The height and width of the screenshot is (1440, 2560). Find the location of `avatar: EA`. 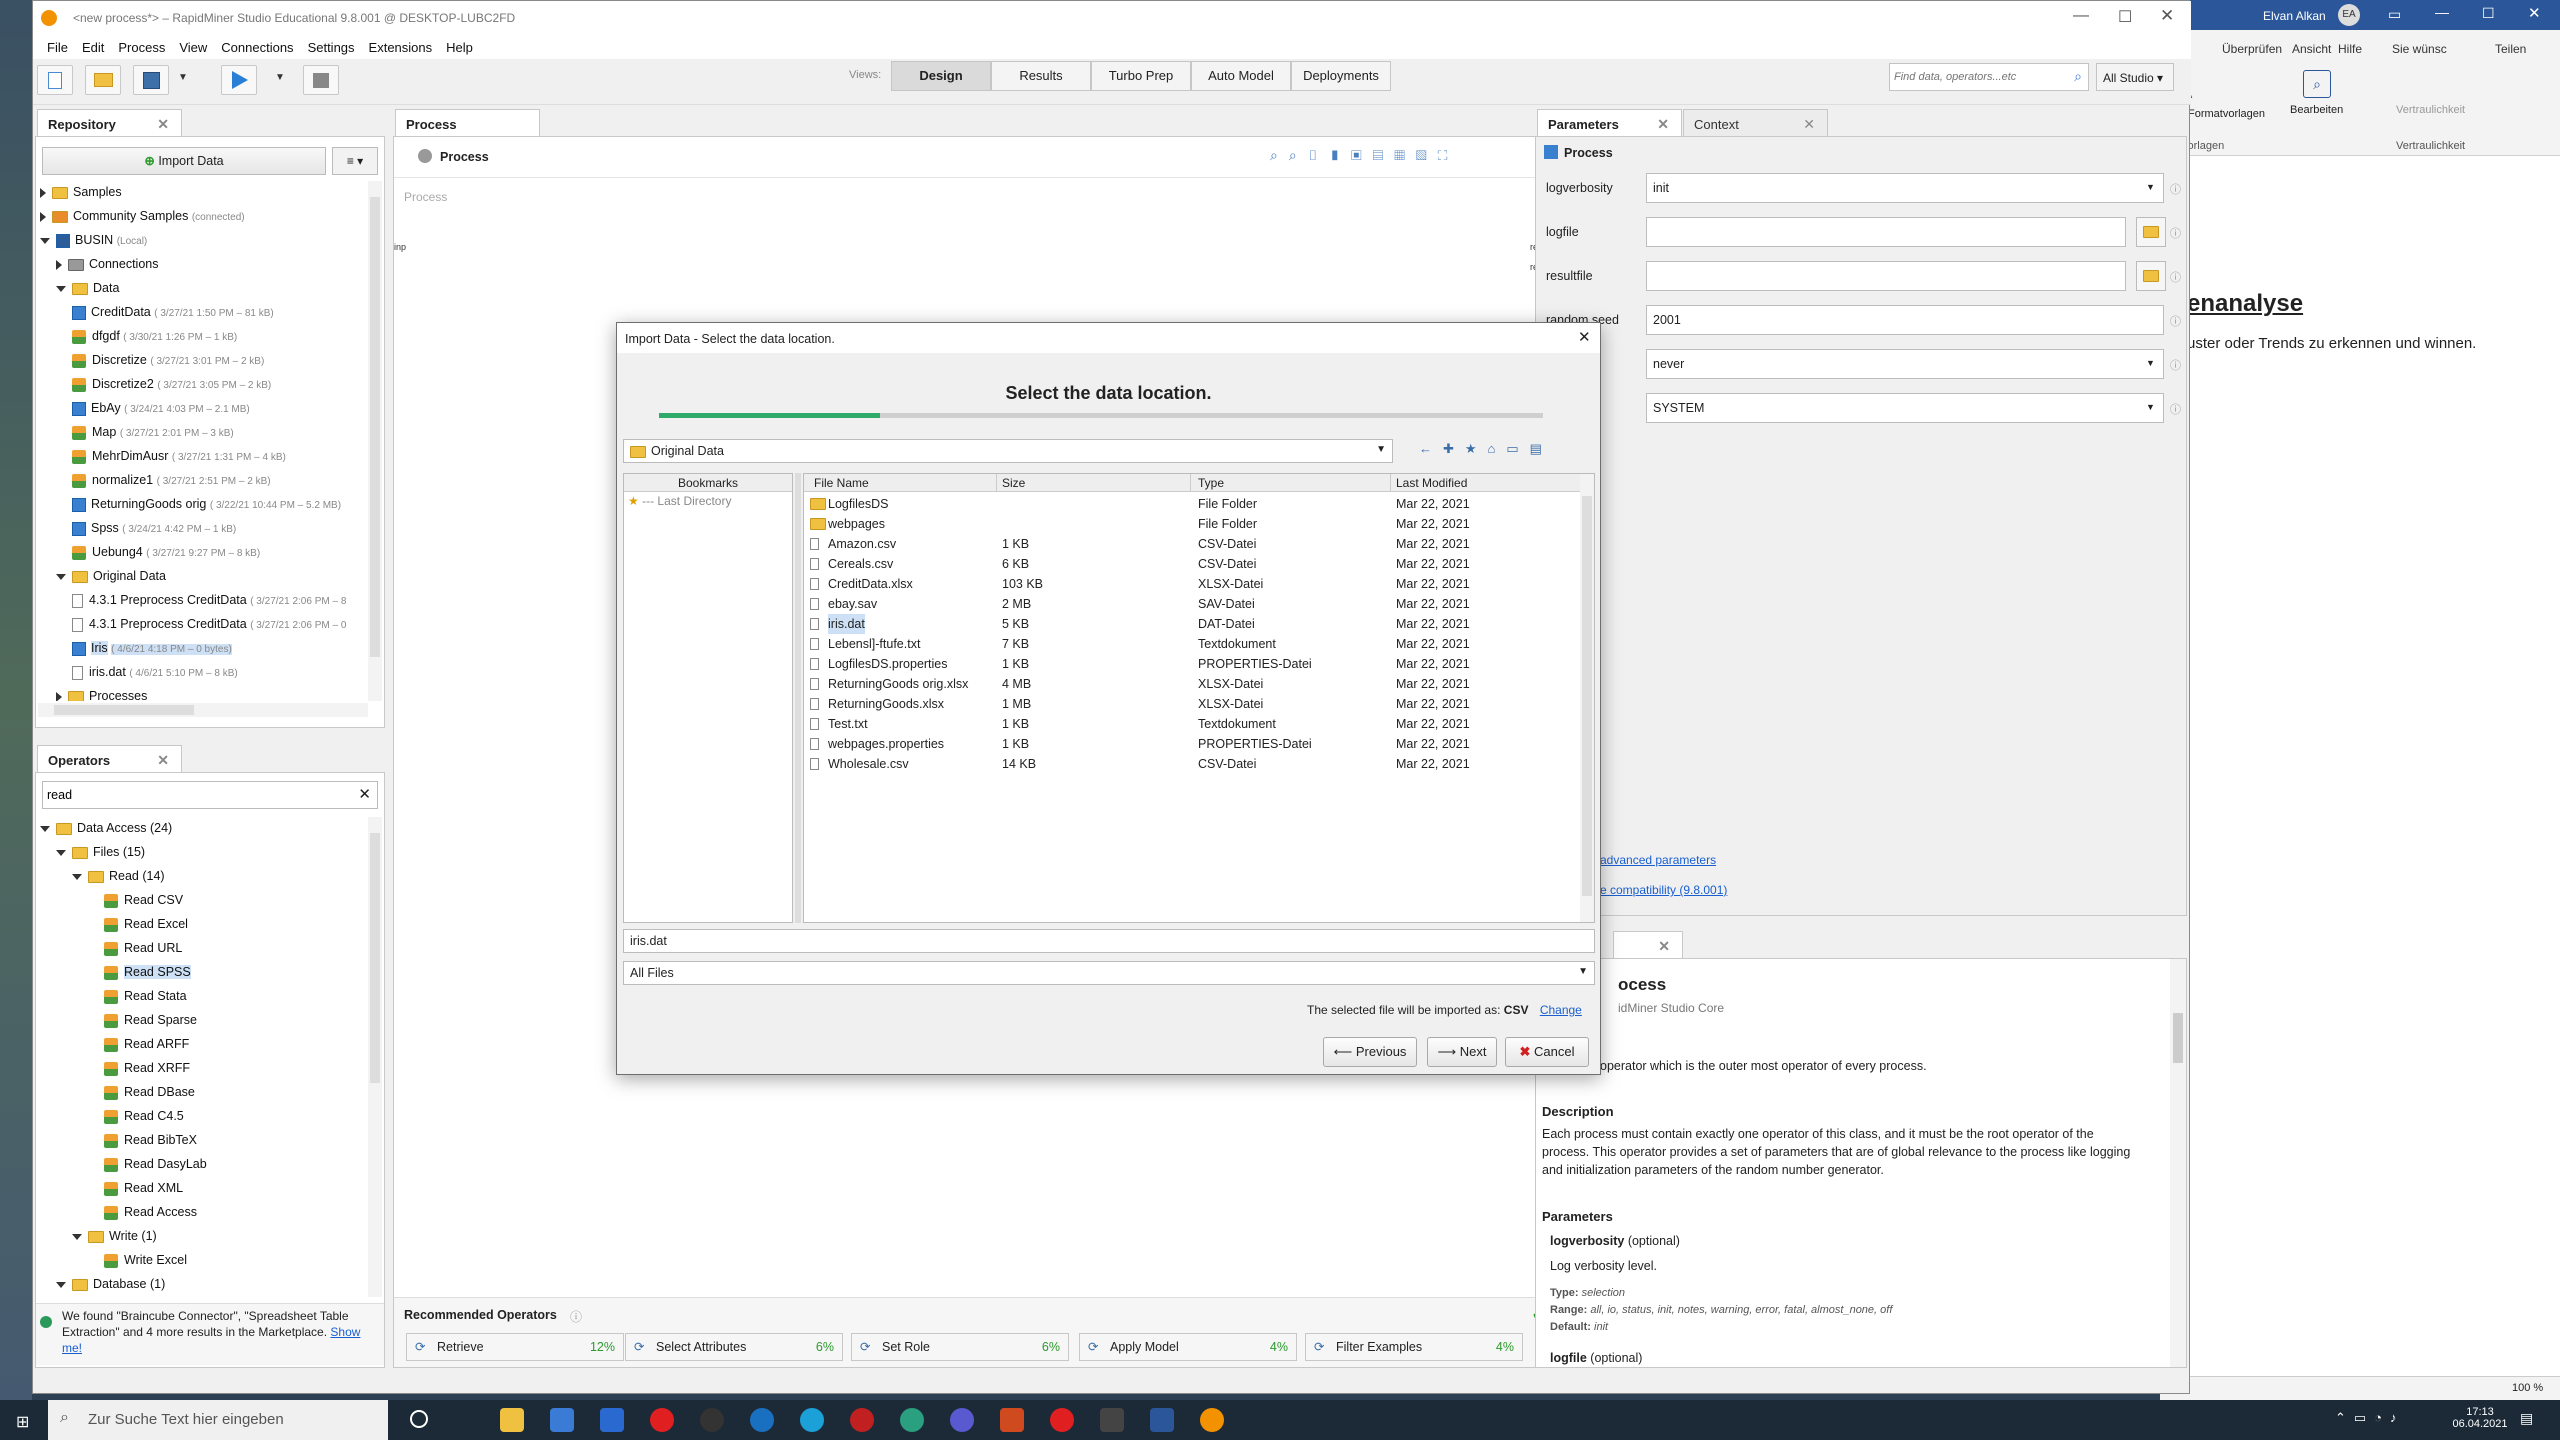

avatar: EA is located at coordinates (2349, 15).